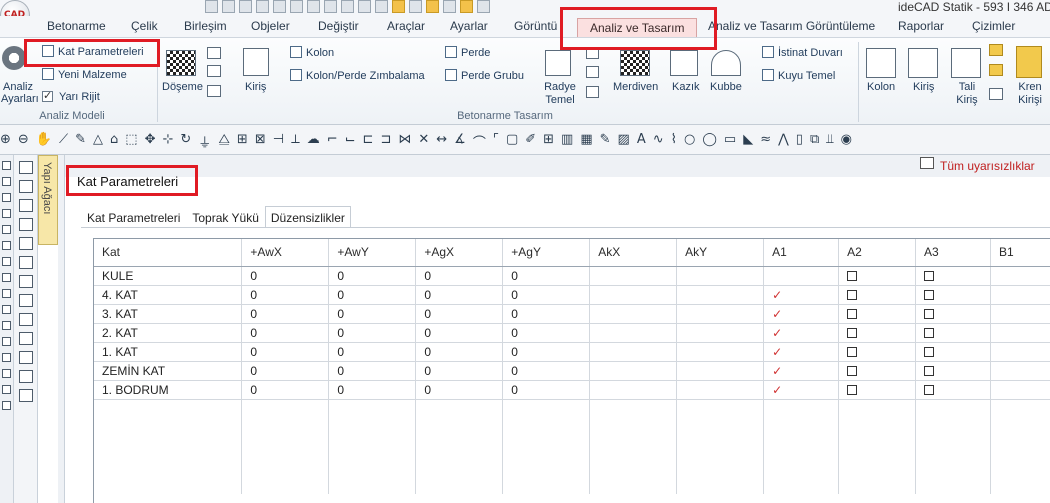 The width and height of the screenshot is (1050, 503). What do you see at coordinates (295, 141) in the screenshot?
I see `trim-icon: ⟂` at bounding box center [295, 141].